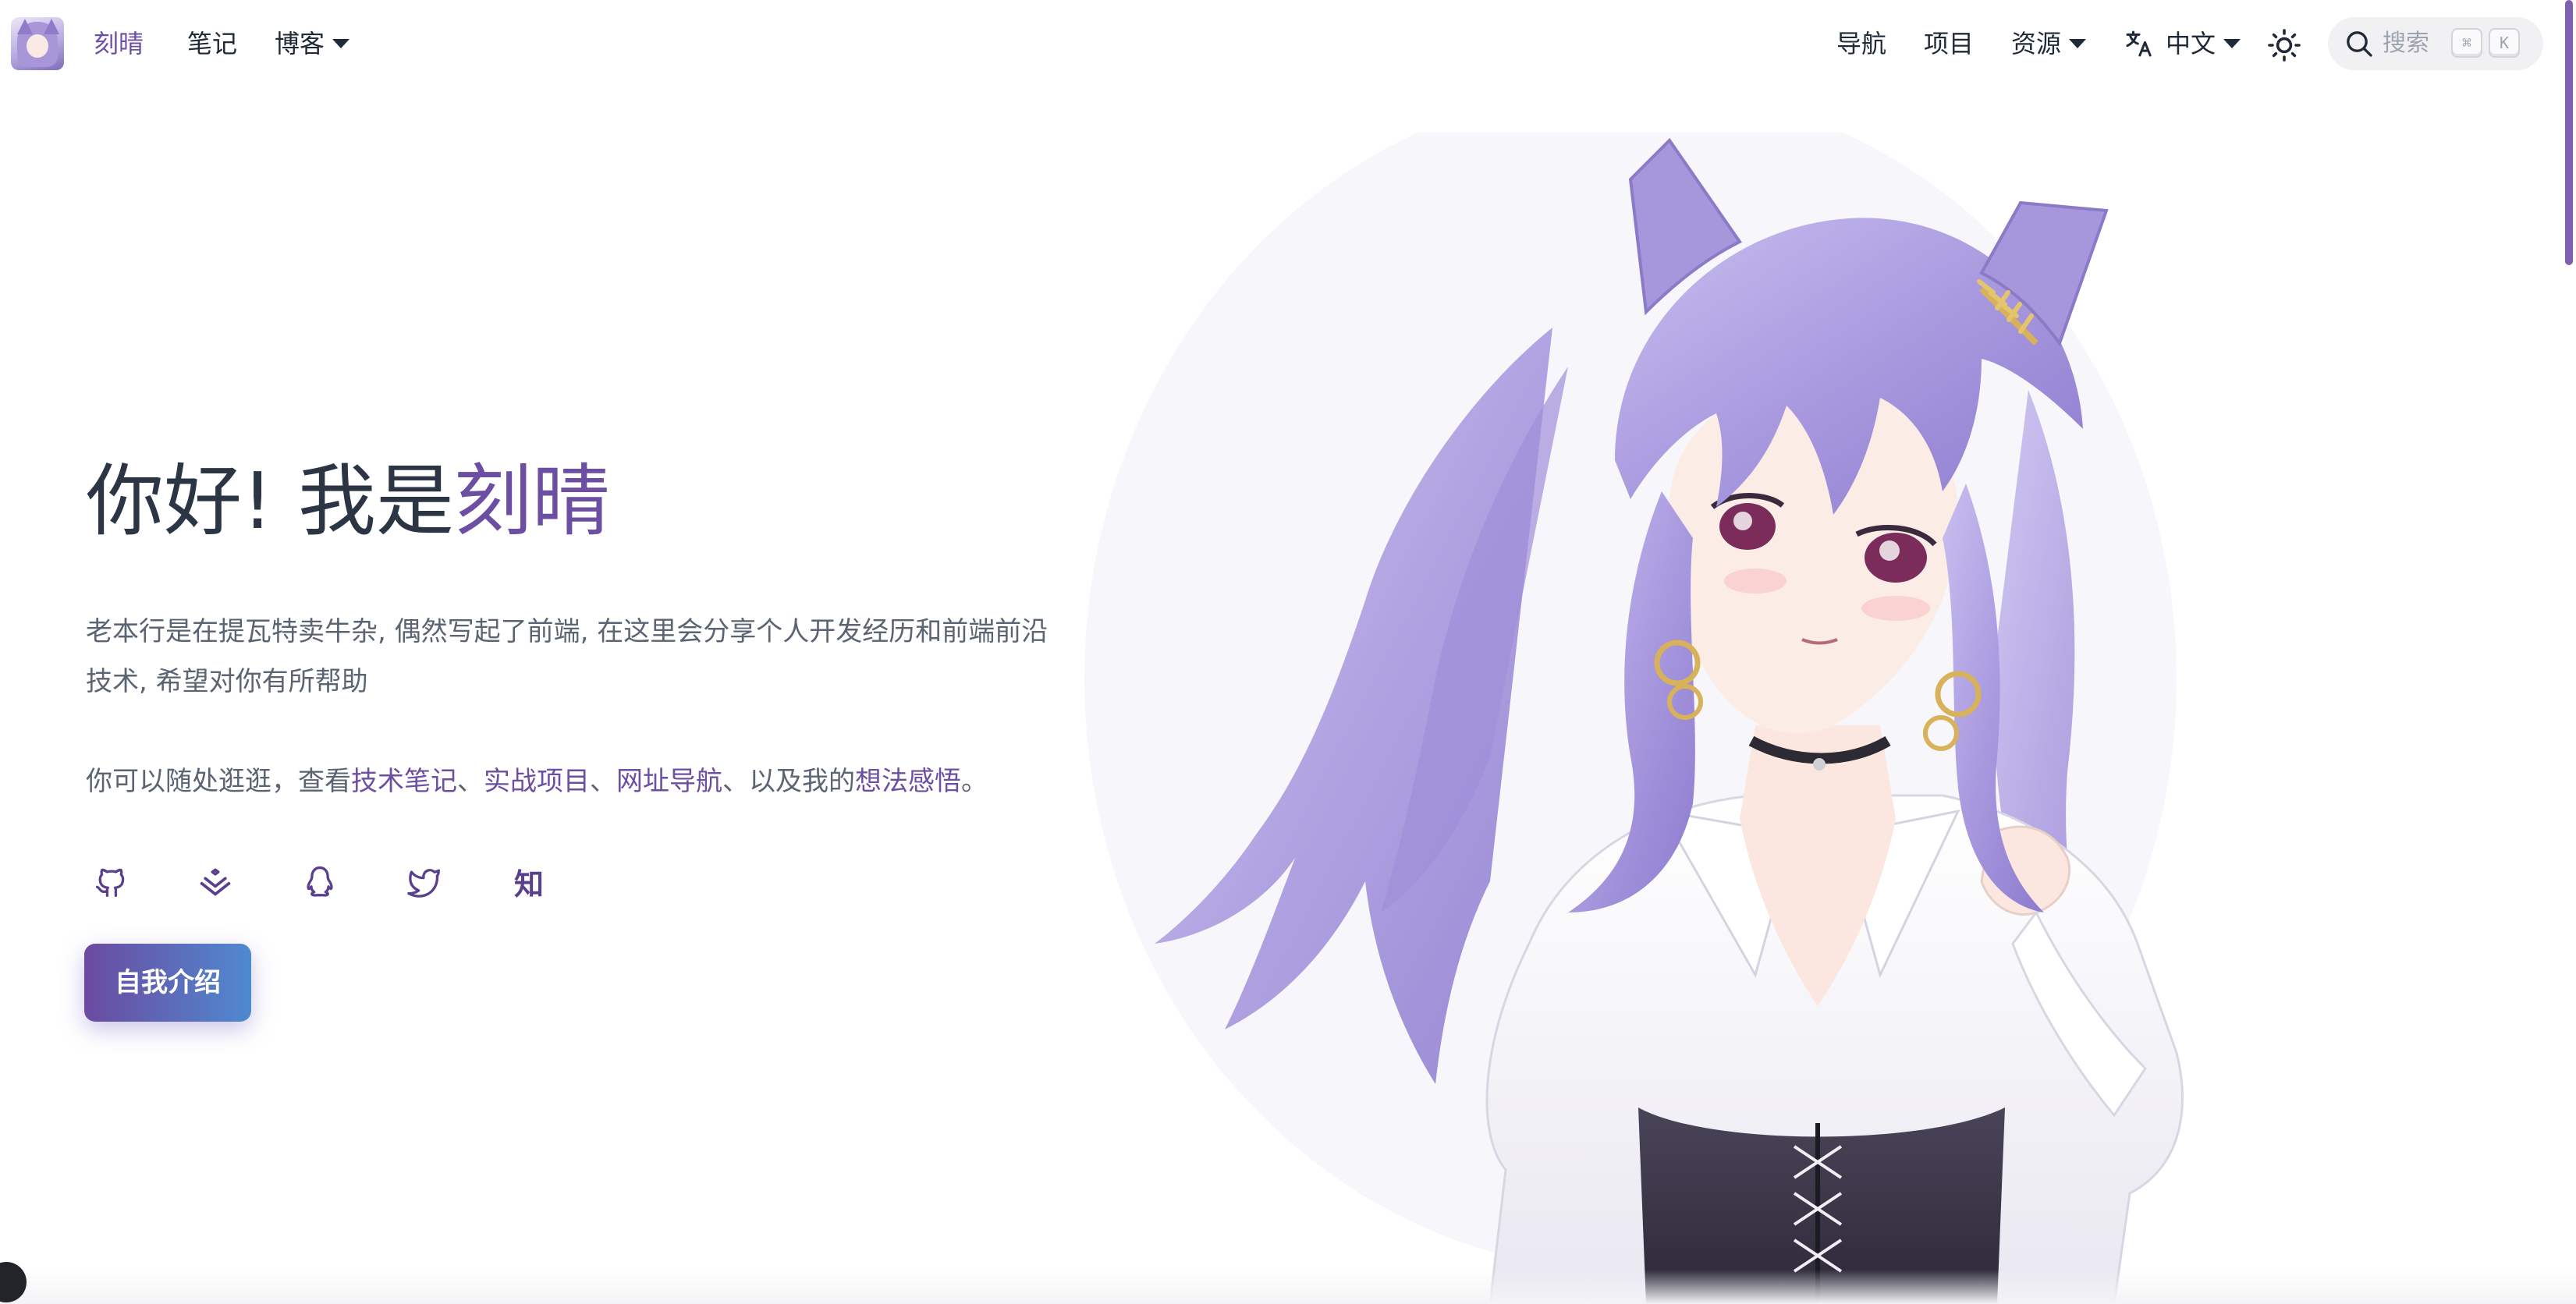 The image size is (2576, 1304). I want to click on nav-notes-link: 笔记, so click(212, 44).